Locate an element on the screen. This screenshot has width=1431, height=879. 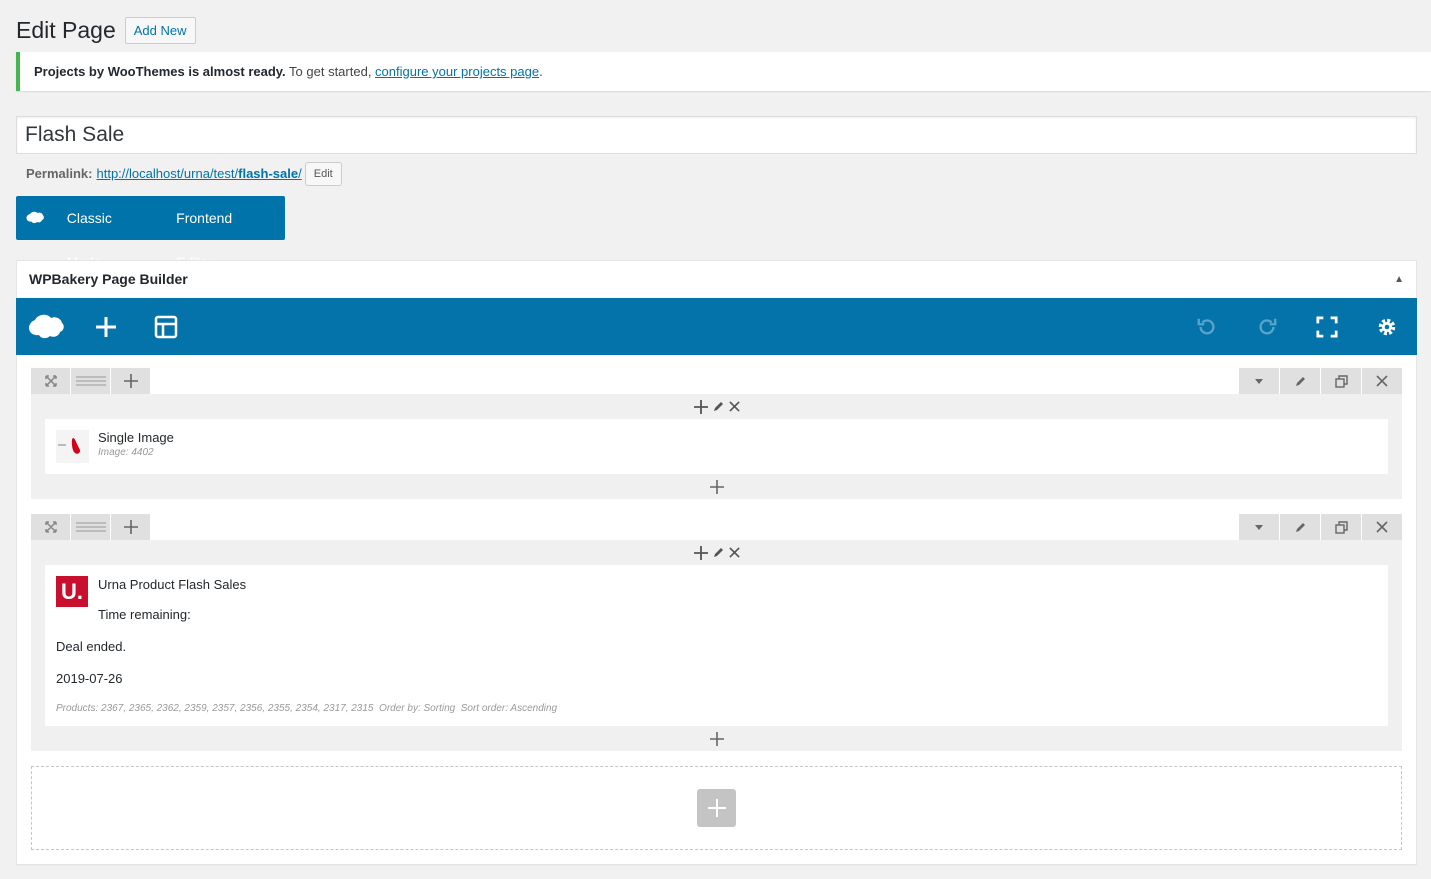
page-title: Edit Page is located at coordinates (66, 30).